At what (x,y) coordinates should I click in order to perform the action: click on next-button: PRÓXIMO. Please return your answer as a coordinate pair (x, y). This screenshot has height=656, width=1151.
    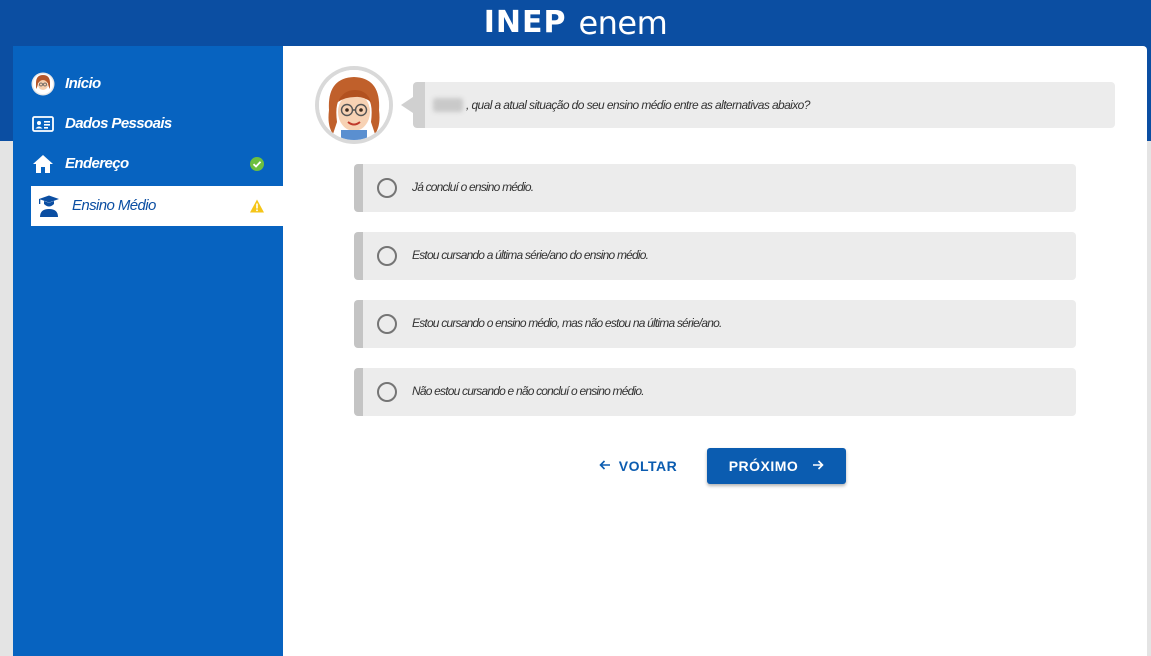
    Looking at the image, I should click on (776, 466).